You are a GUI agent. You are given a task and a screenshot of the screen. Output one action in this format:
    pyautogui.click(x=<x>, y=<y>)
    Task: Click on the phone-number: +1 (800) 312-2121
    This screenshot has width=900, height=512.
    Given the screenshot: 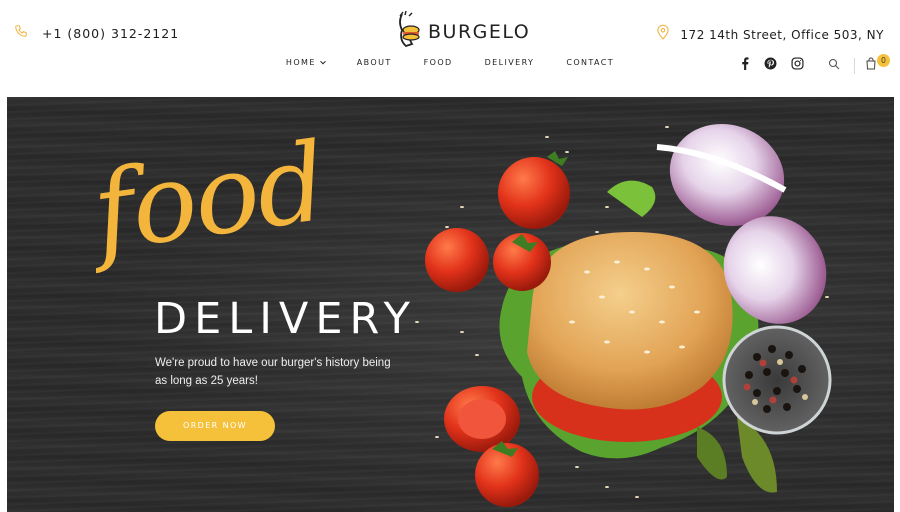 What is the action you would take?
    pyautogui.click(x=110, y=33)
    